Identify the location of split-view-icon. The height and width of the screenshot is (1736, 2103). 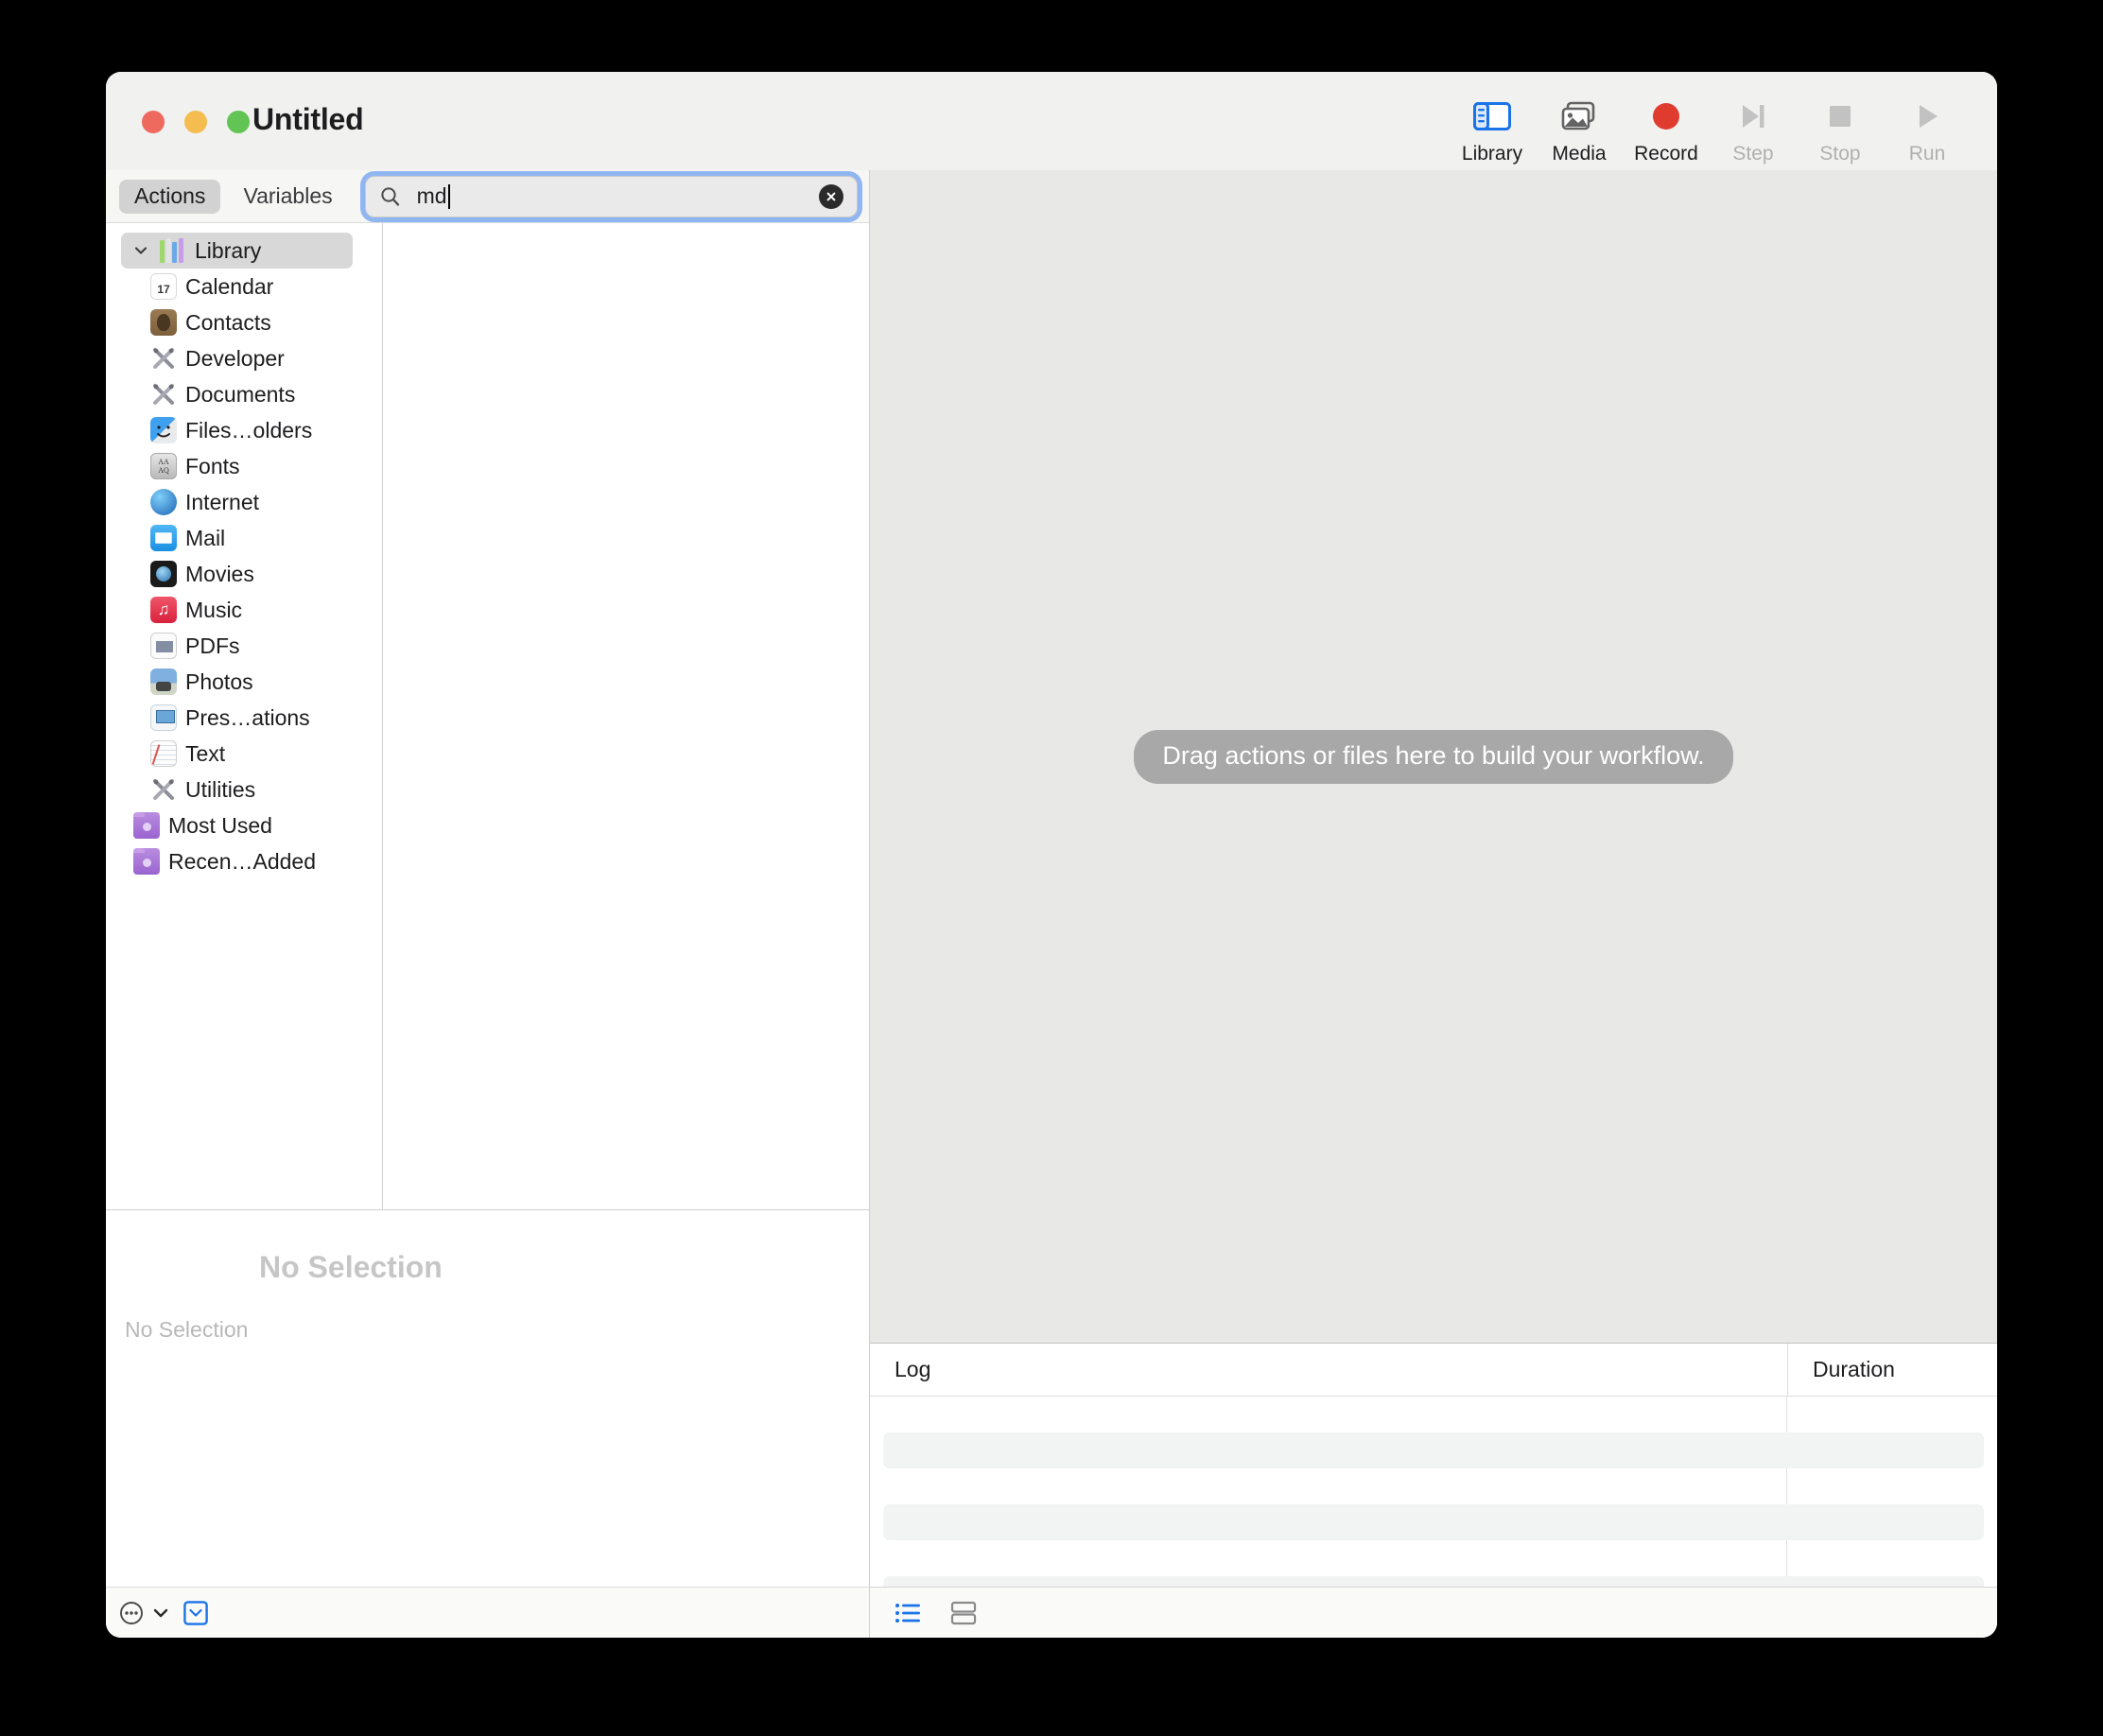
(963, 1612).